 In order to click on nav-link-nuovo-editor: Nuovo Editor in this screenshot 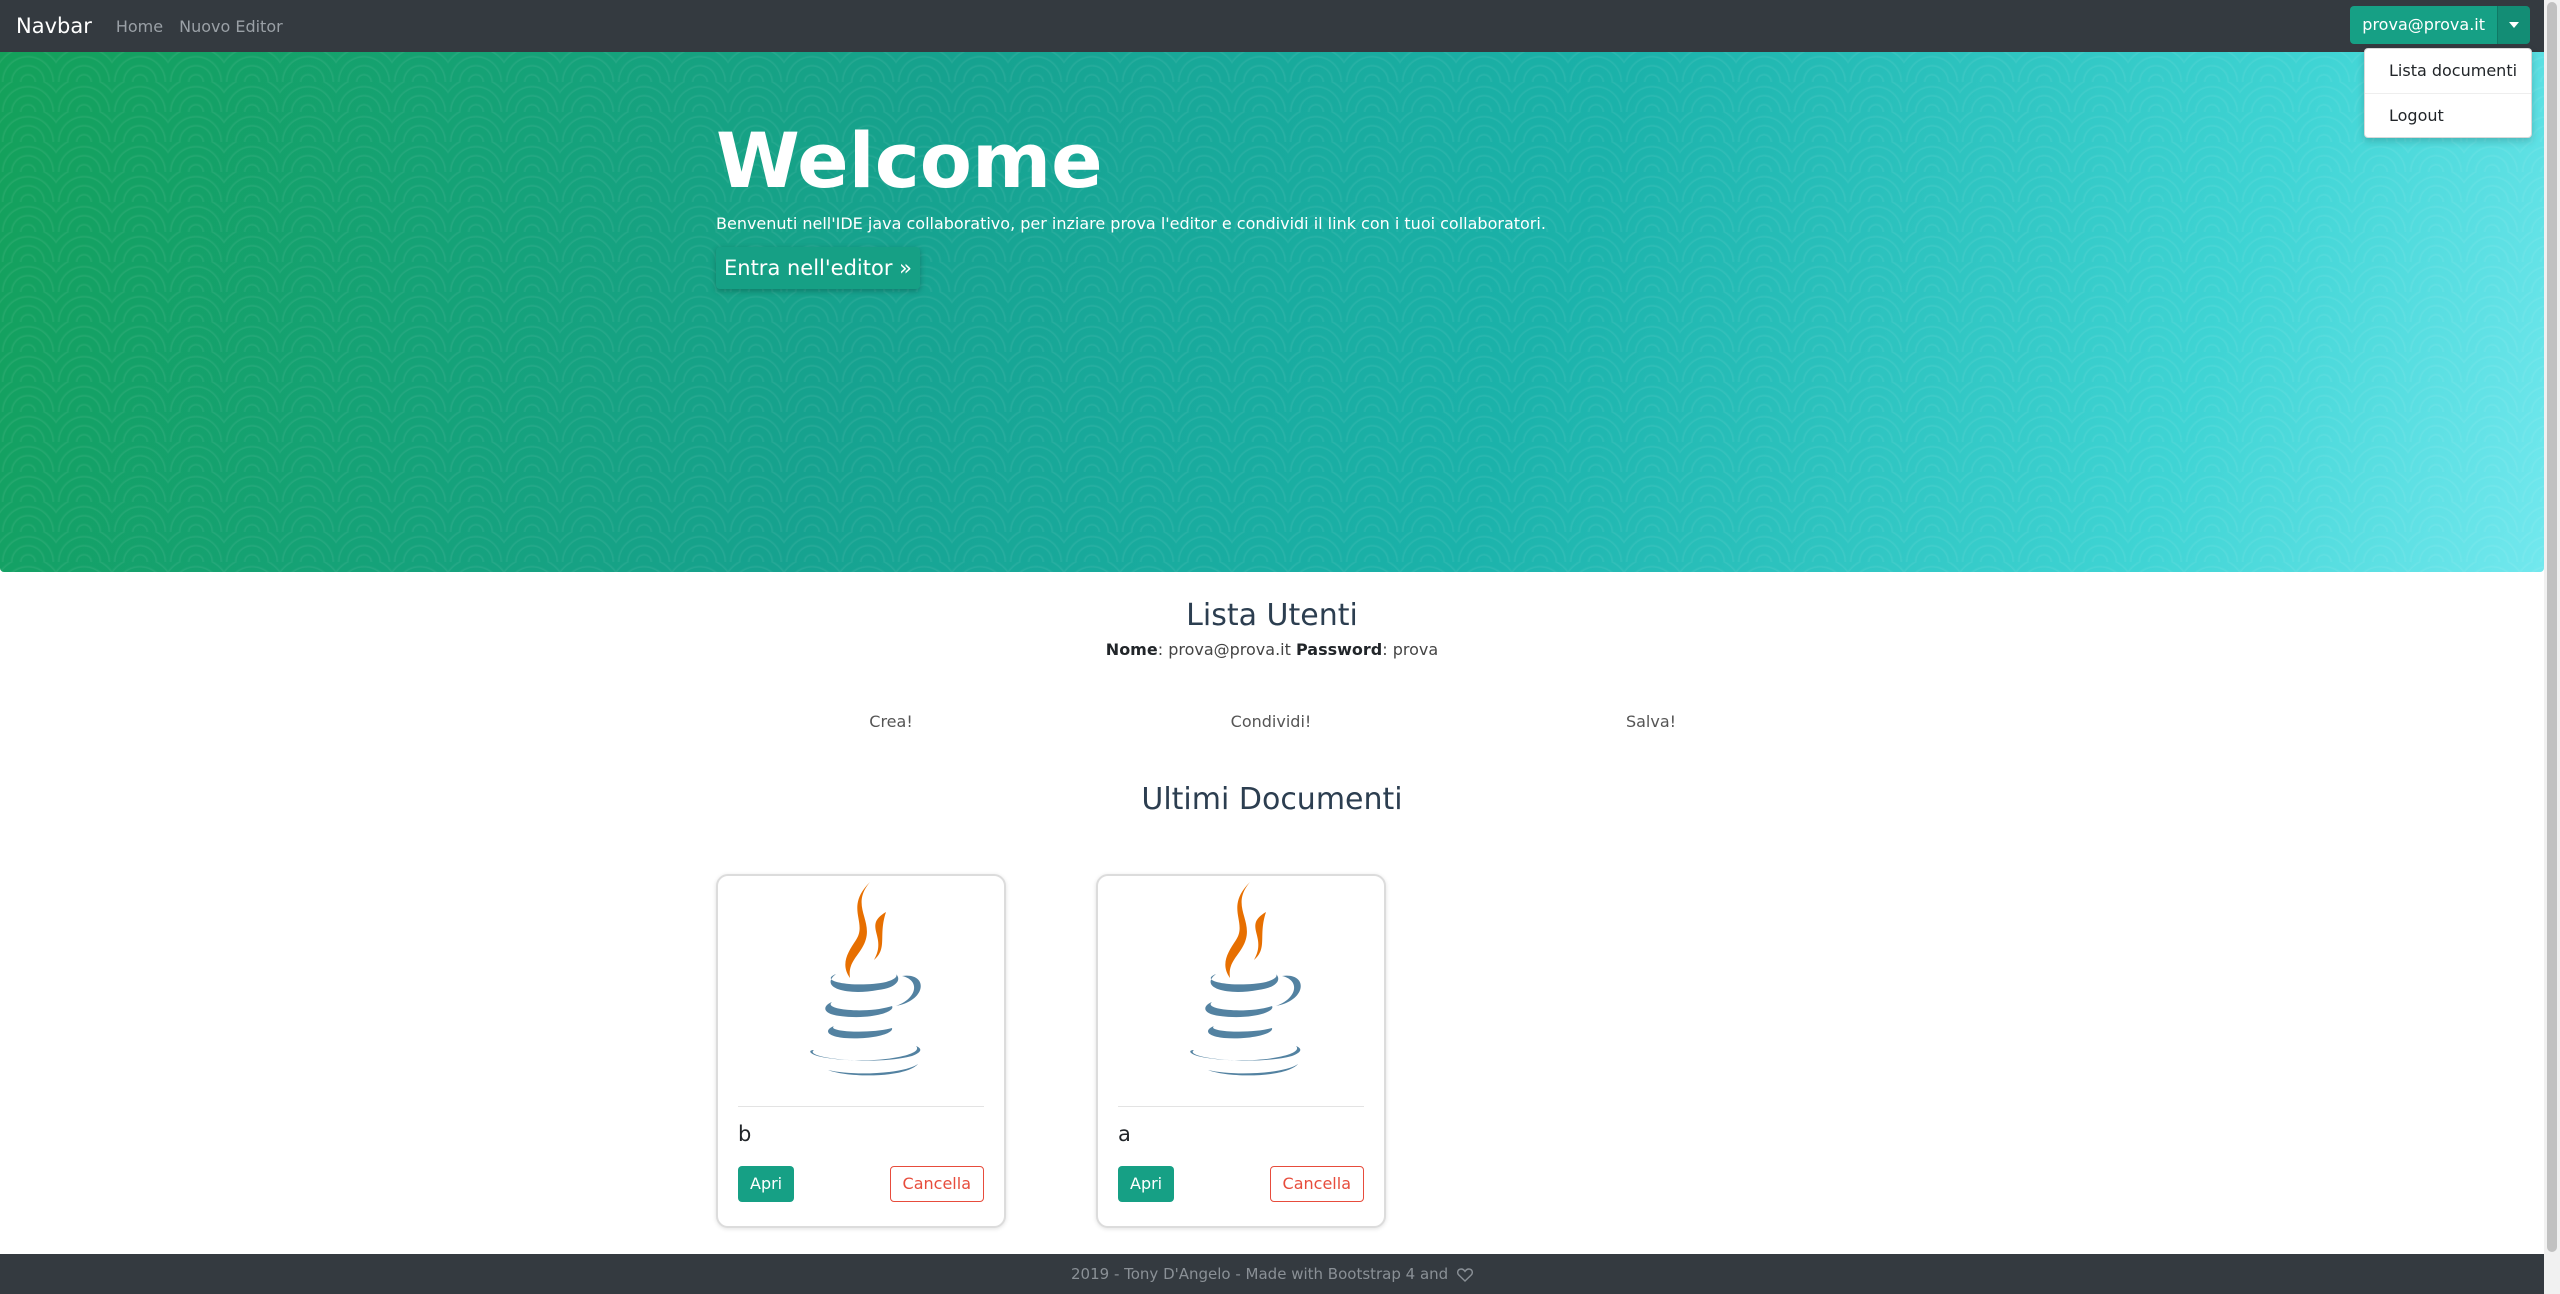, I will do `click(231, 26)`.